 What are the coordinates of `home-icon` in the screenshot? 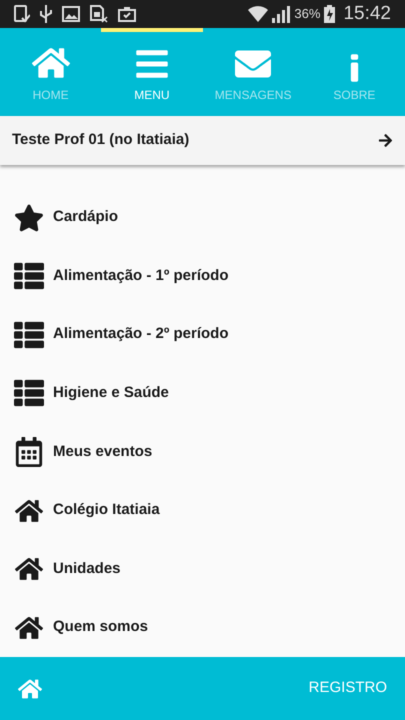 It's located at (30, 688).